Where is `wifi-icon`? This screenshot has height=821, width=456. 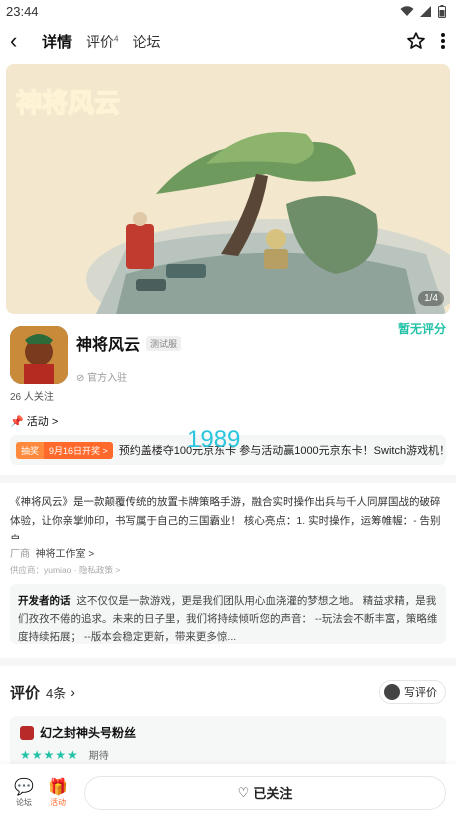
wifi-icon is located at coordinates (407, 10).